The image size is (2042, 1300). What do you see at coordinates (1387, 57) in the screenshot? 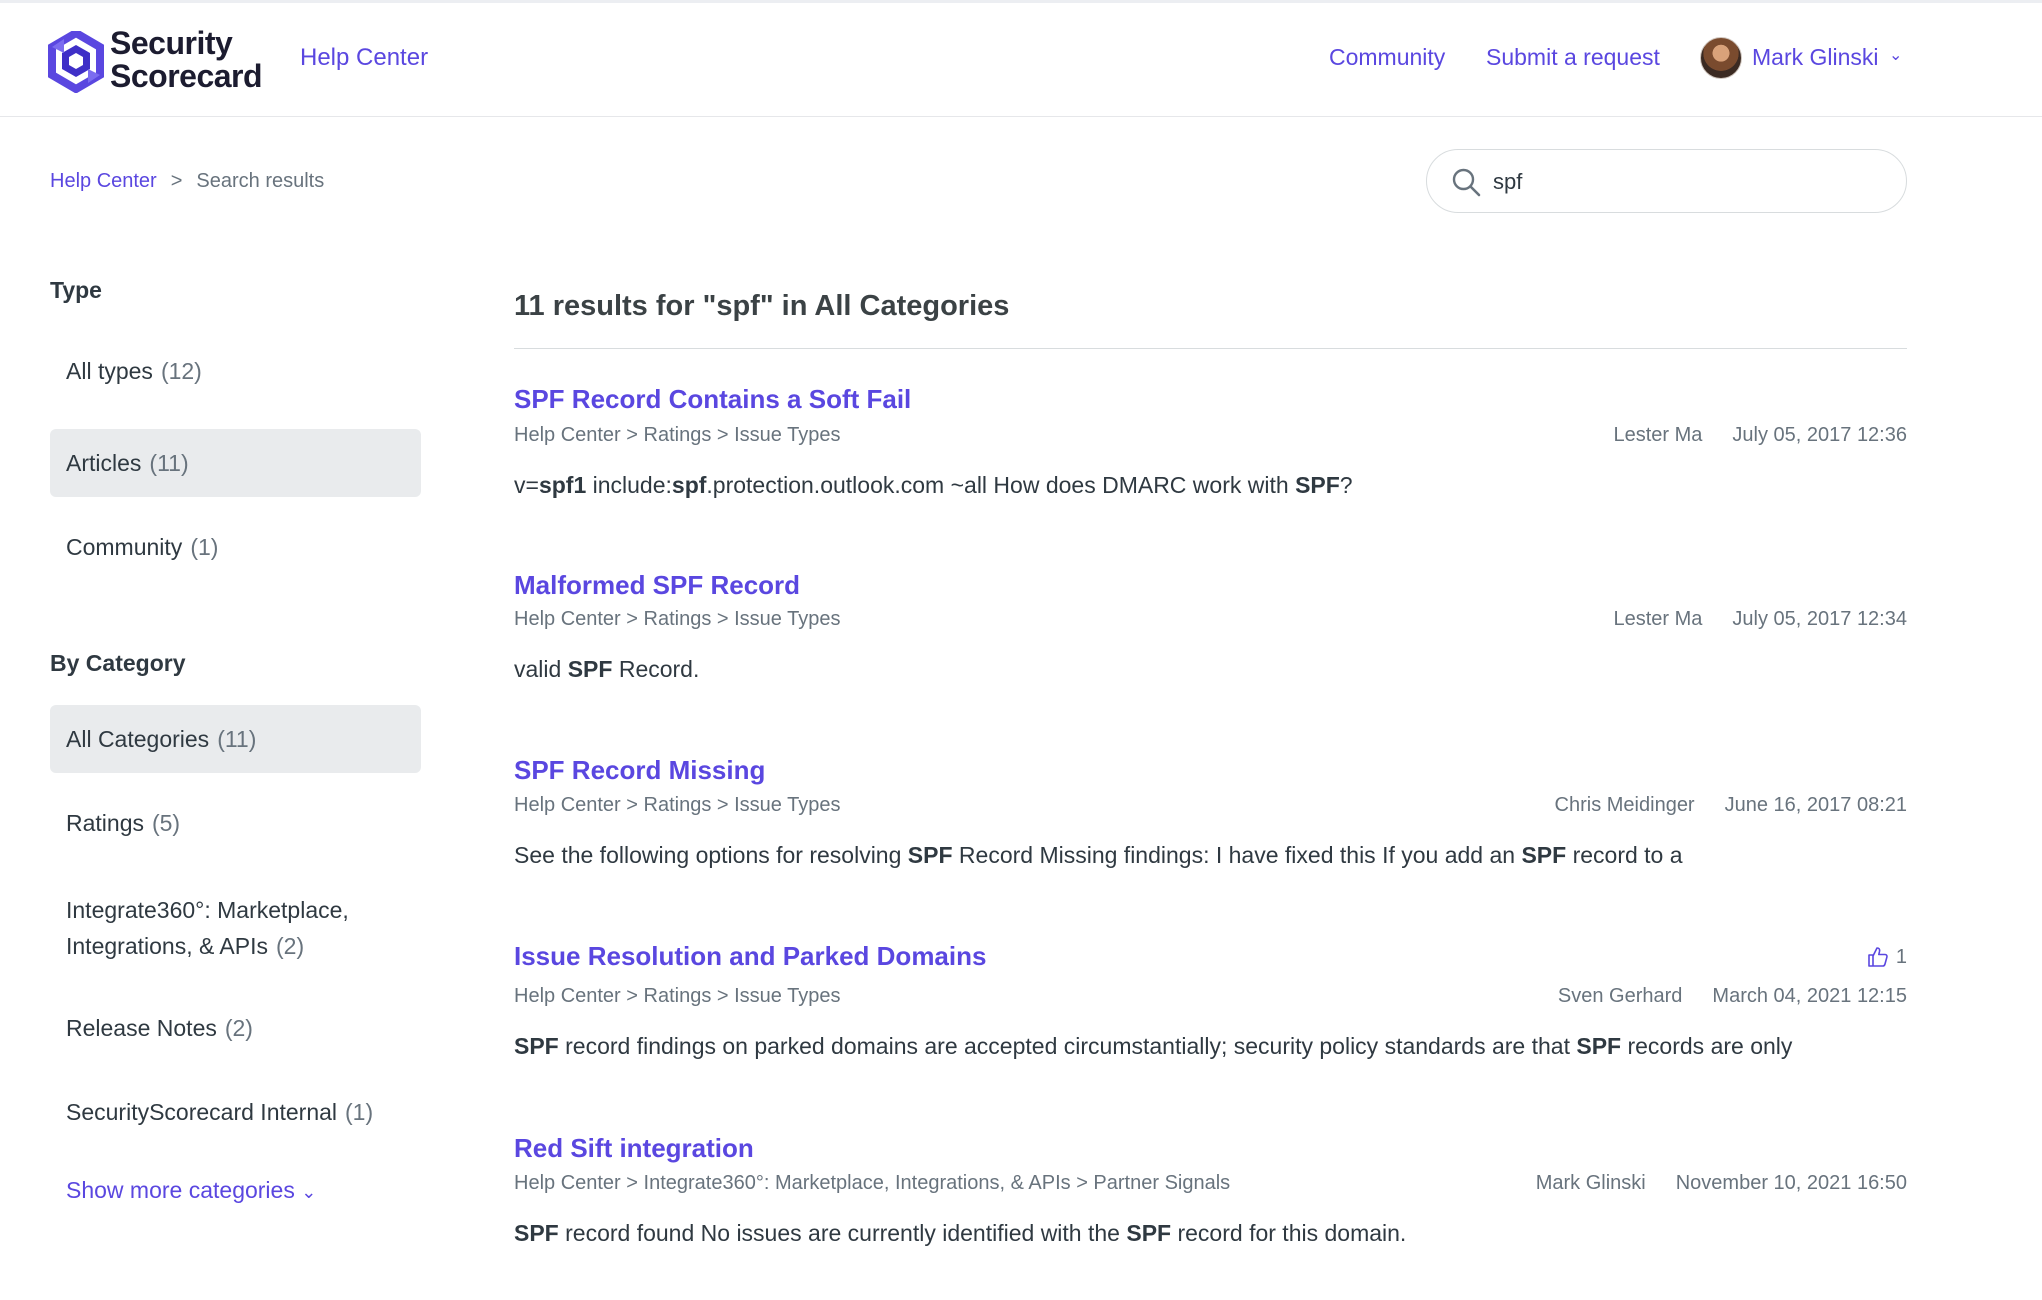
I see `nav-community-link: Community` at bounding box center [1387, 57].